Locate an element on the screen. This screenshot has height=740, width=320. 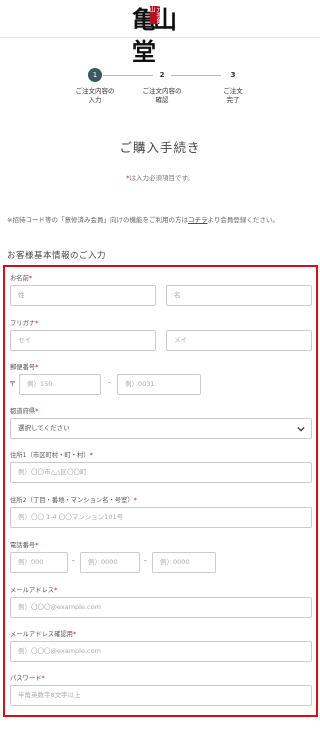
required-note-text: は入力必須項目です。 is located at coordinates (161, 178).